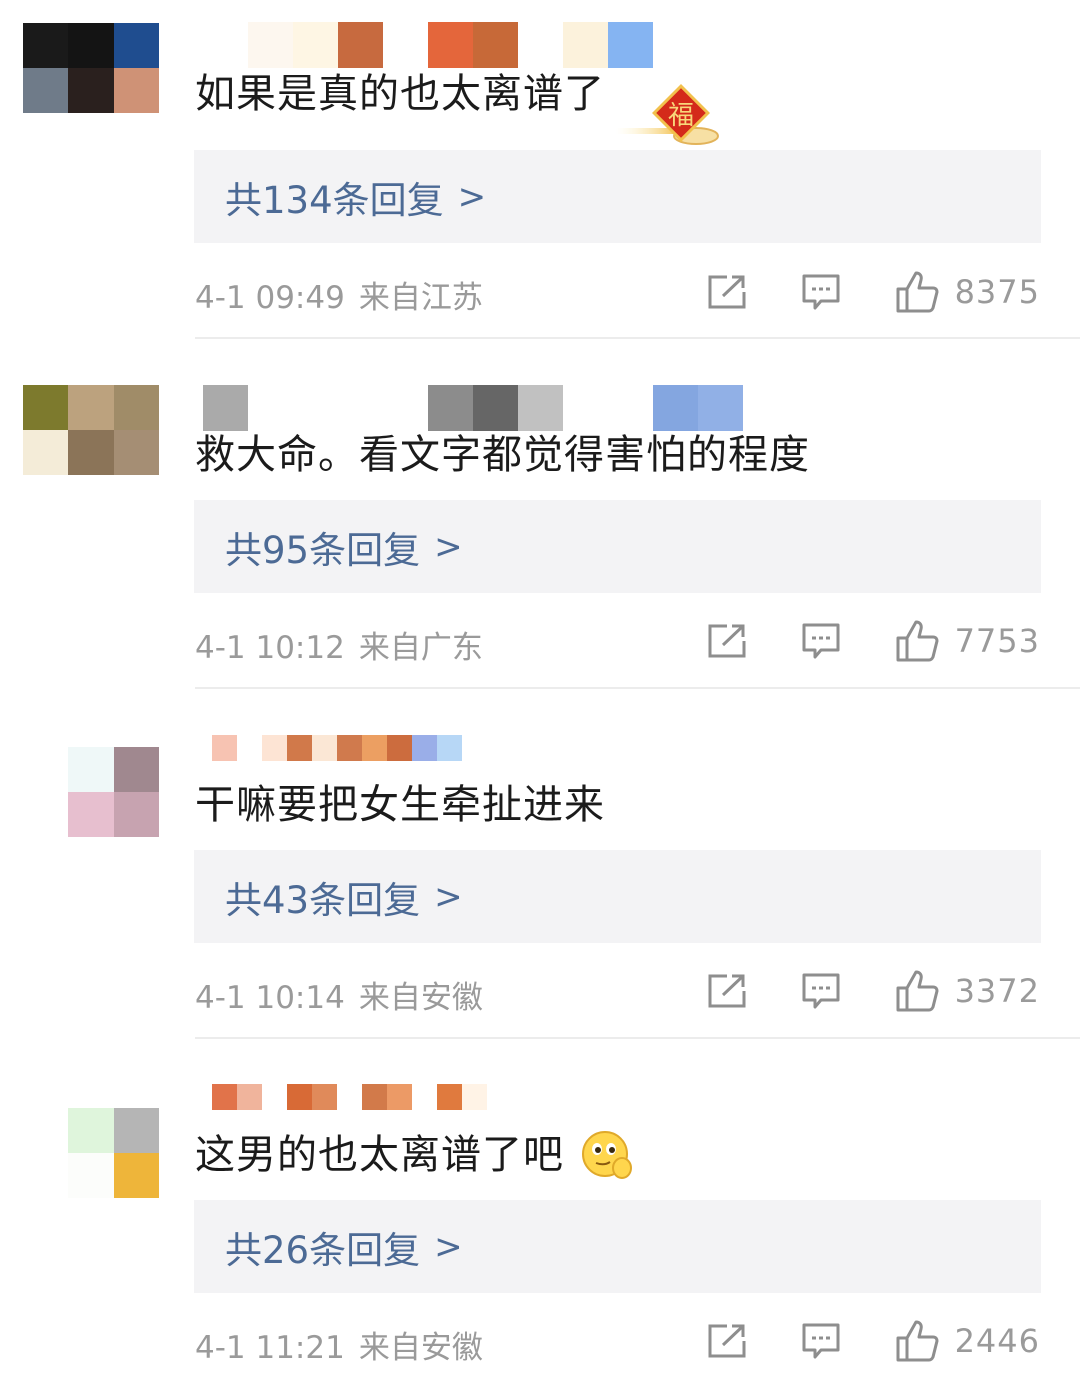  I want to click on timestamp: 4-1 10:14, so click(270, 998).